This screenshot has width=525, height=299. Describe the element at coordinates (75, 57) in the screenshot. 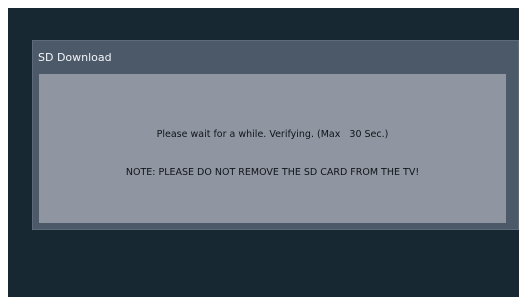

I see `dialog-title: SD Download` at that location.